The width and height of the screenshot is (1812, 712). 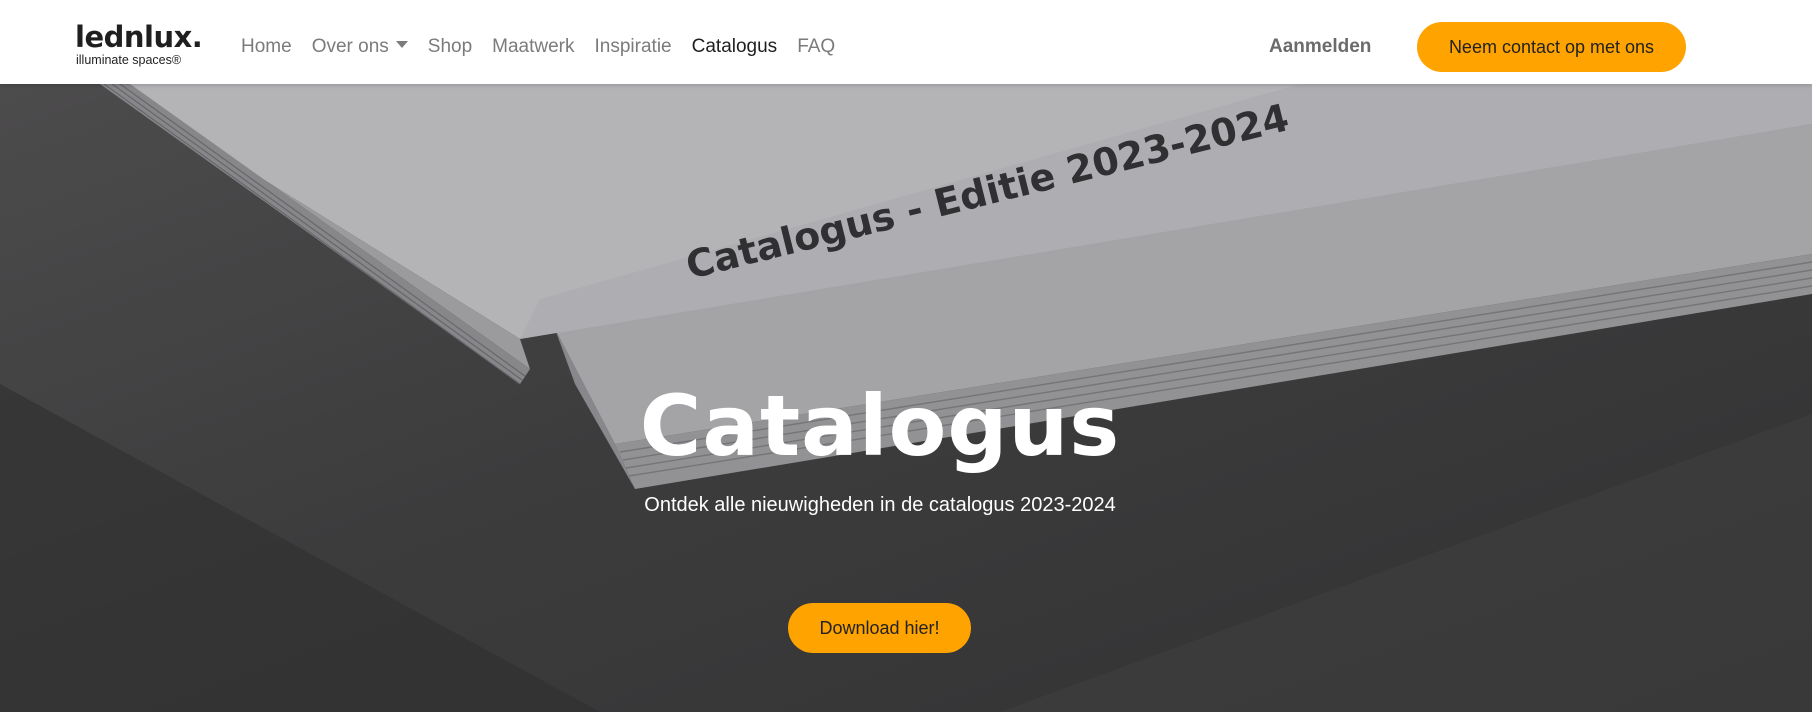 I want to click on page-title: Catalogus, so click(x=880, y=426).